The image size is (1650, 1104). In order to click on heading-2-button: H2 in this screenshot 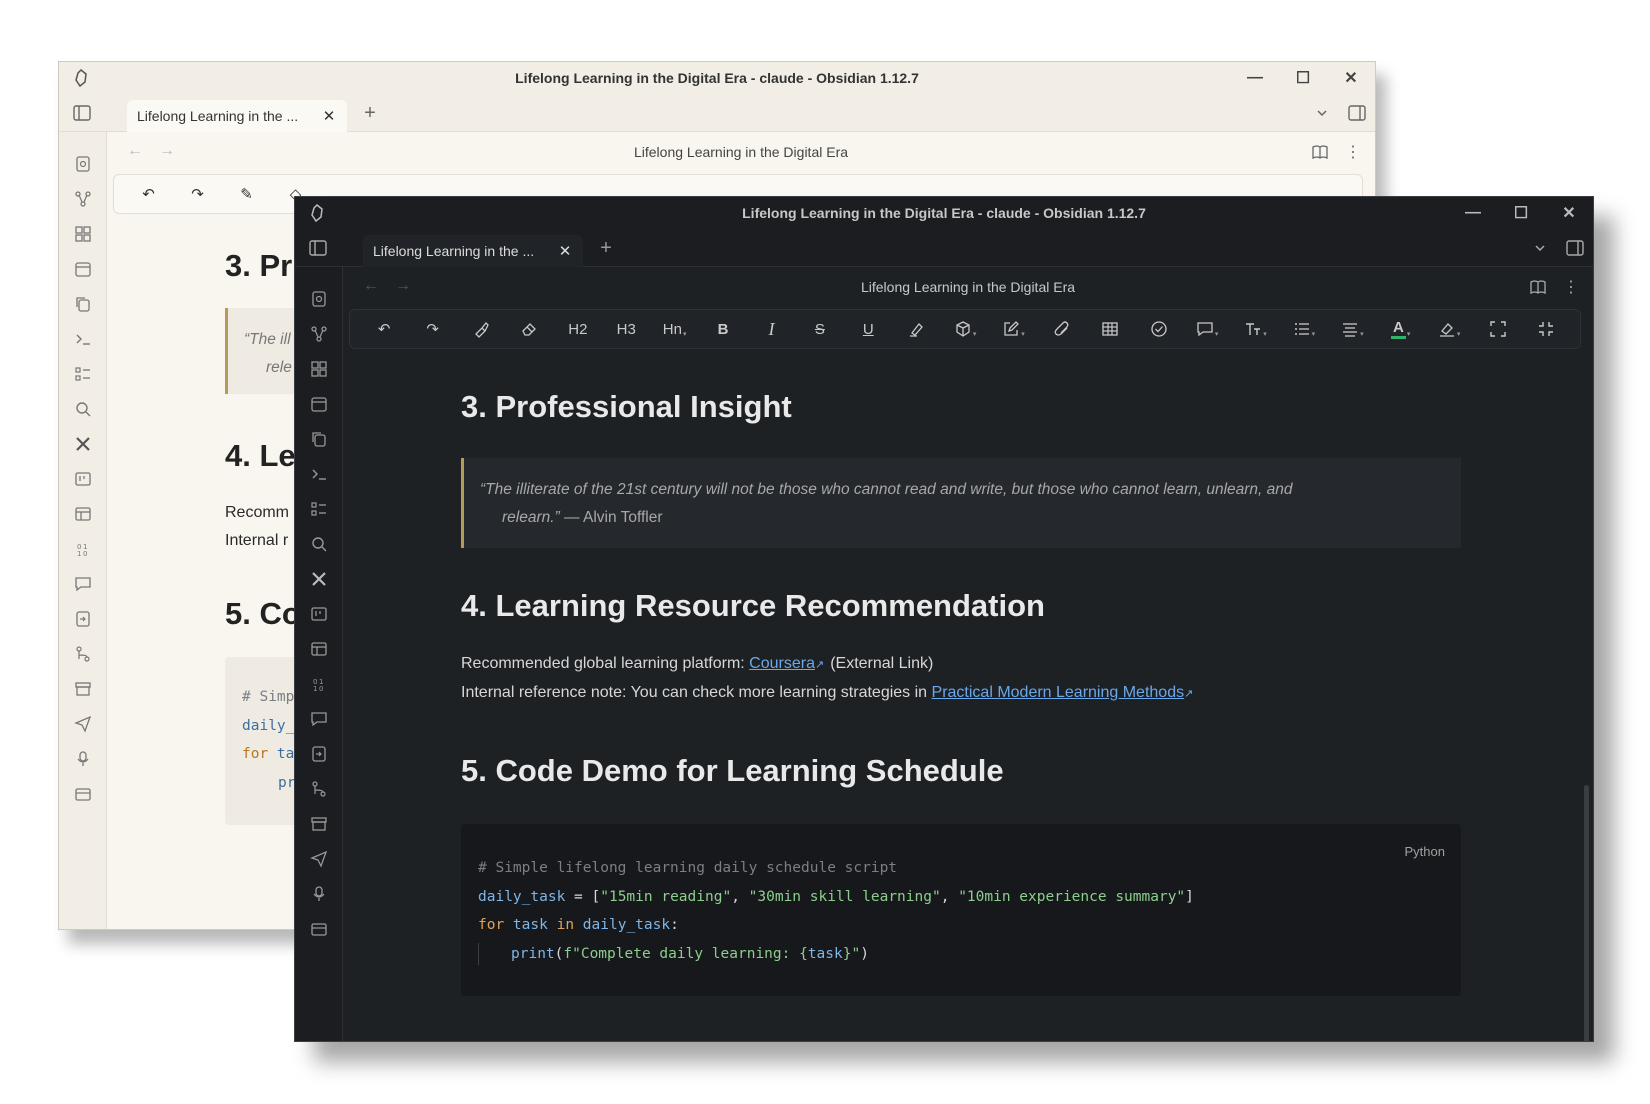, I will do `click(578, 329)`.